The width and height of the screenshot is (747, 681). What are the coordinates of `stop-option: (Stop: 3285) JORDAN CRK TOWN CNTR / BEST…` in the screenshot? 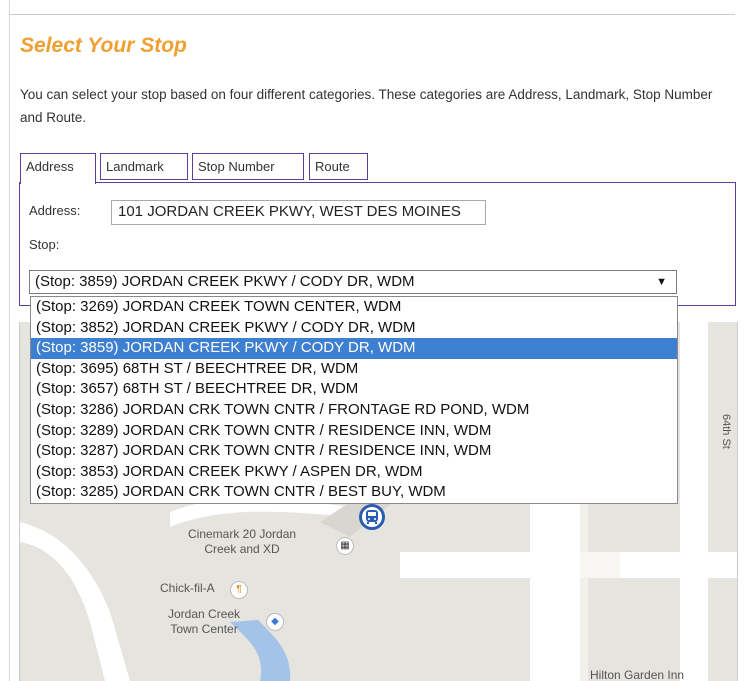 It's located at (354, 492).